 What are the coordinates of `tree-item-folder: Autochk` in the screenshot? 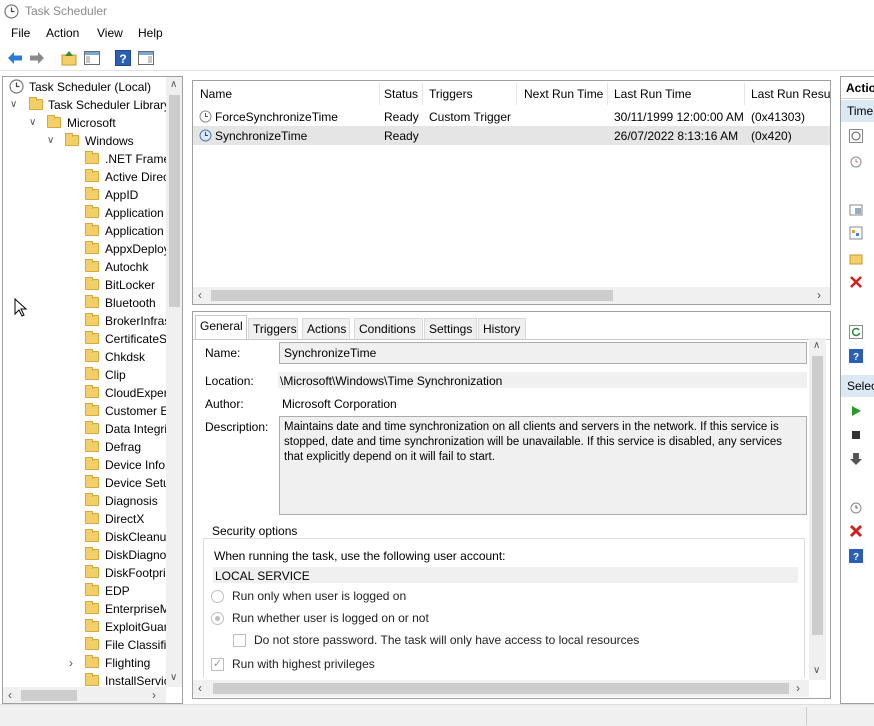 It's located at (87, 267).